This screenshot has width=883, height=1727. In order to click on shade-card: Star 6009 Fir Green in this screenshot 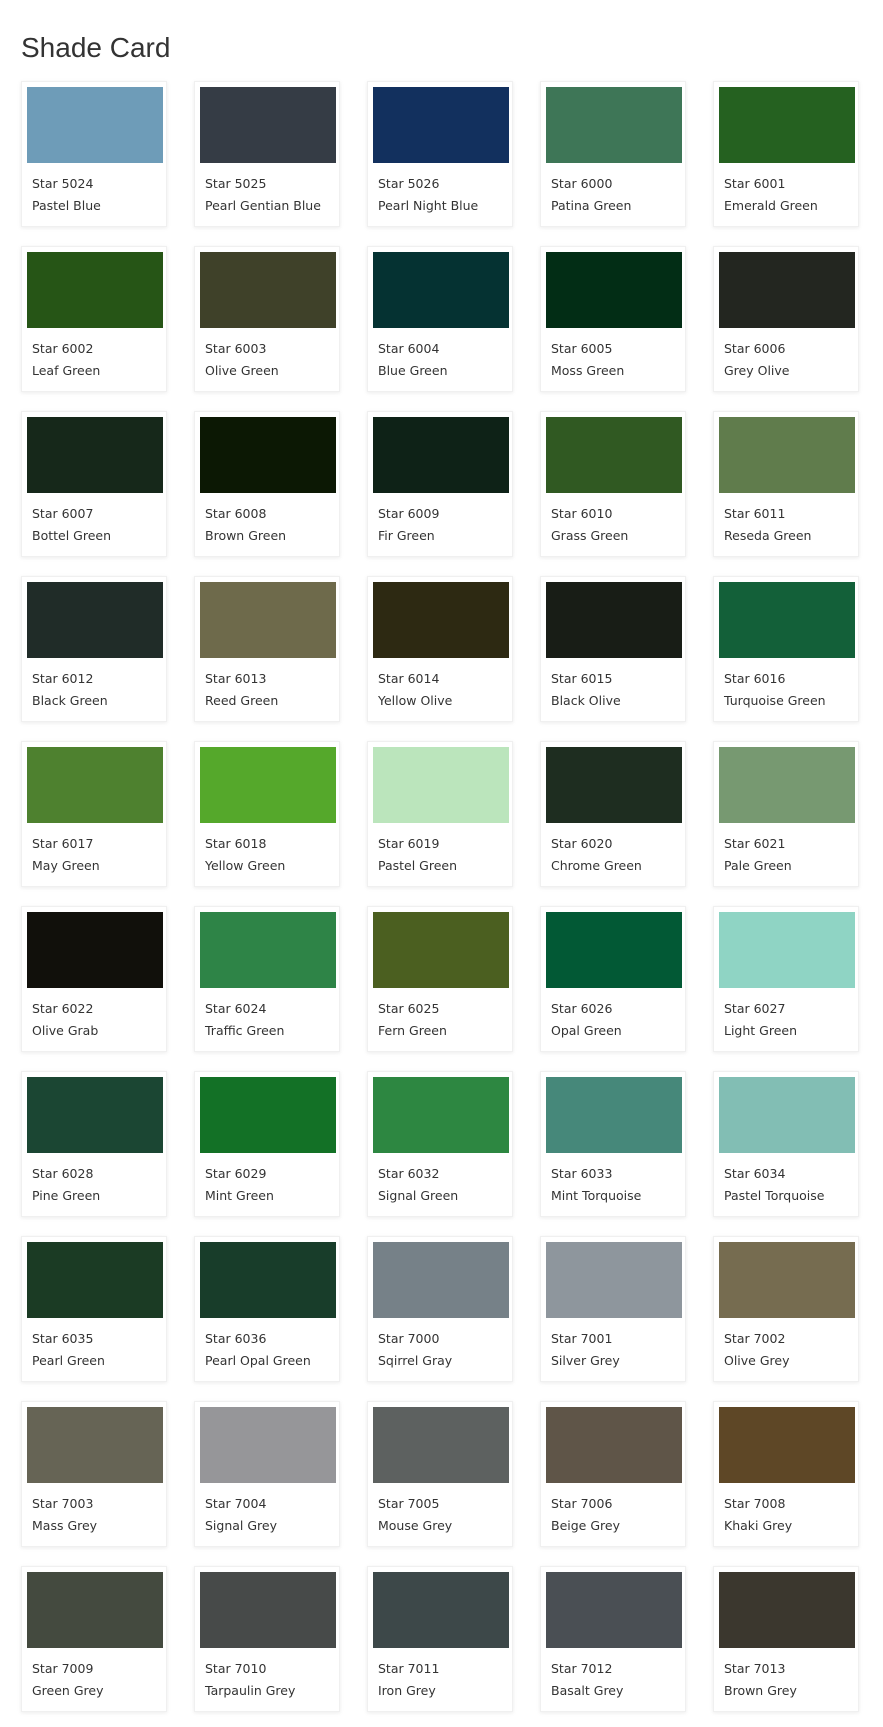, I will do `click(440, 484)`.